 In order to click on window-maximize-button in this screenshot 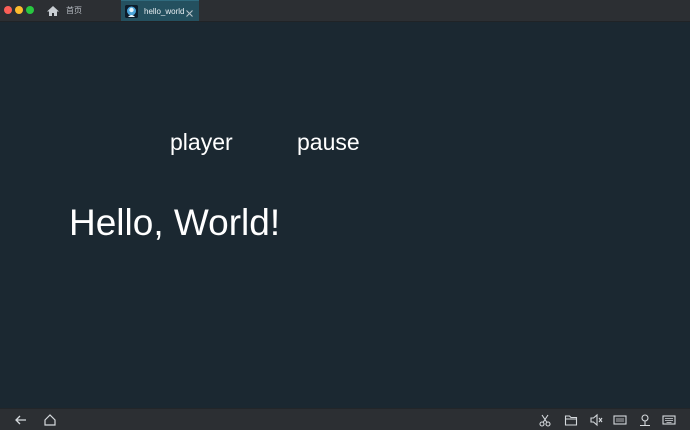, I will do `click(30, 10)`.